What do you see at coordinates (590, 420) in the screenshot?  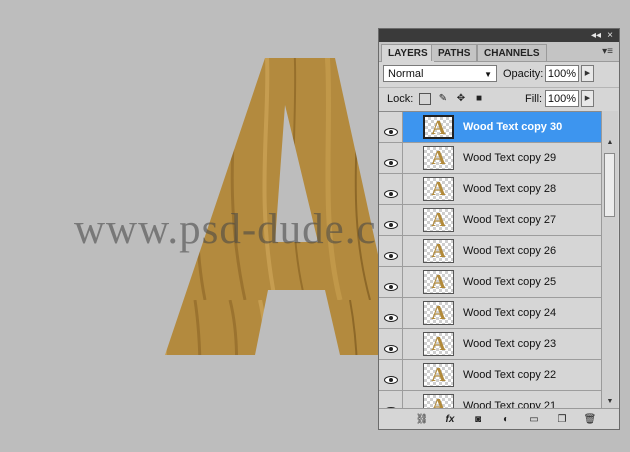 I see `trash-icon: 🗑` at bounding box center [590, 420].